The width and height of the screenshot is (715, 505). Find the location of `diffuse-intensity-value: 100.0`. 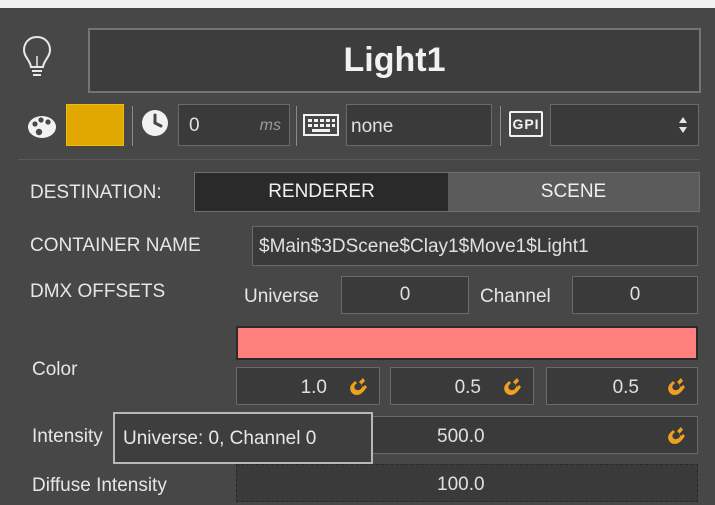

diffuse-intensity-value: 100.0 is located at coordinates (461, 484).